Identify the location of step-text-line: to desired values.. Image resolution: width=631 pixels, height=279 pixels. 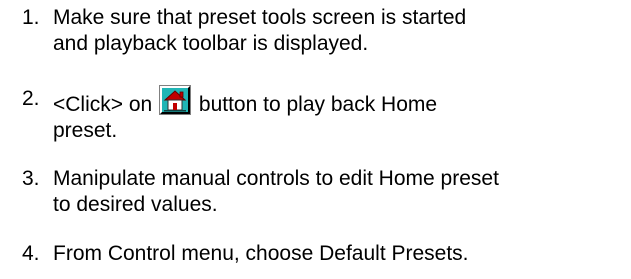
(135, 204).